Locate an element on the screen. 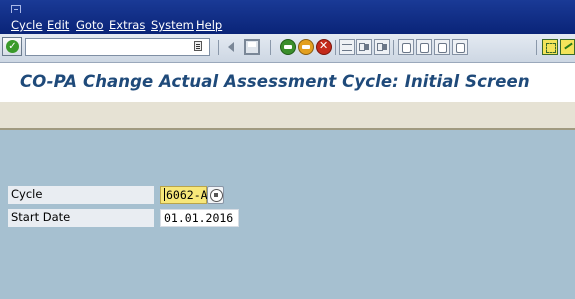  search-help-icon is located at coordinates (216, 195).